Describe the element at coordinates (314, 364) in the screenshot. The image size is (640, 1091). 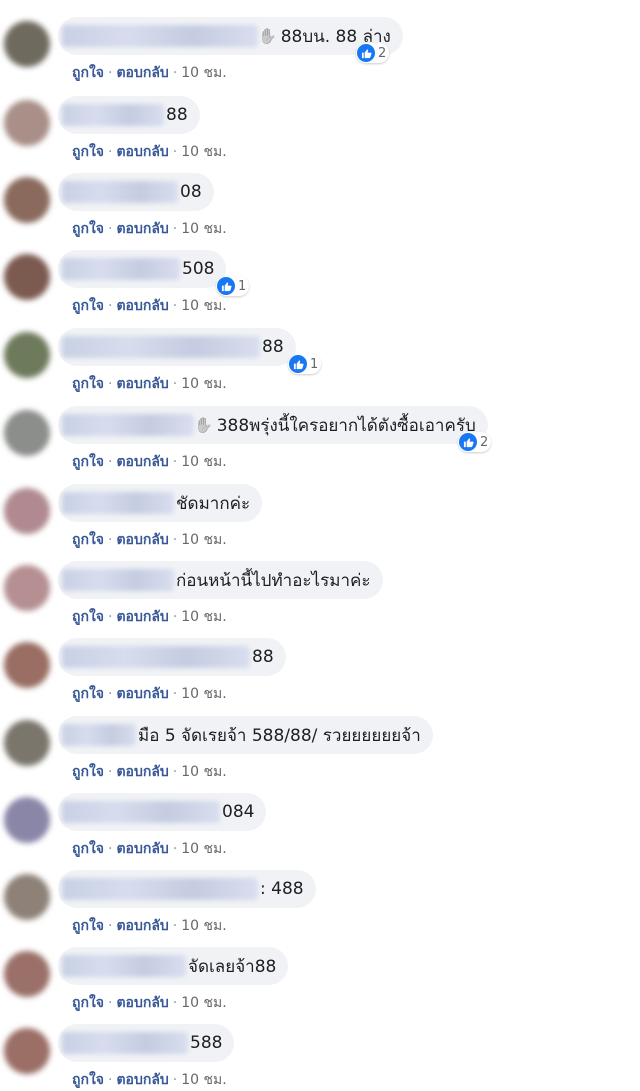
I see `reaction-count: 1` at that location.